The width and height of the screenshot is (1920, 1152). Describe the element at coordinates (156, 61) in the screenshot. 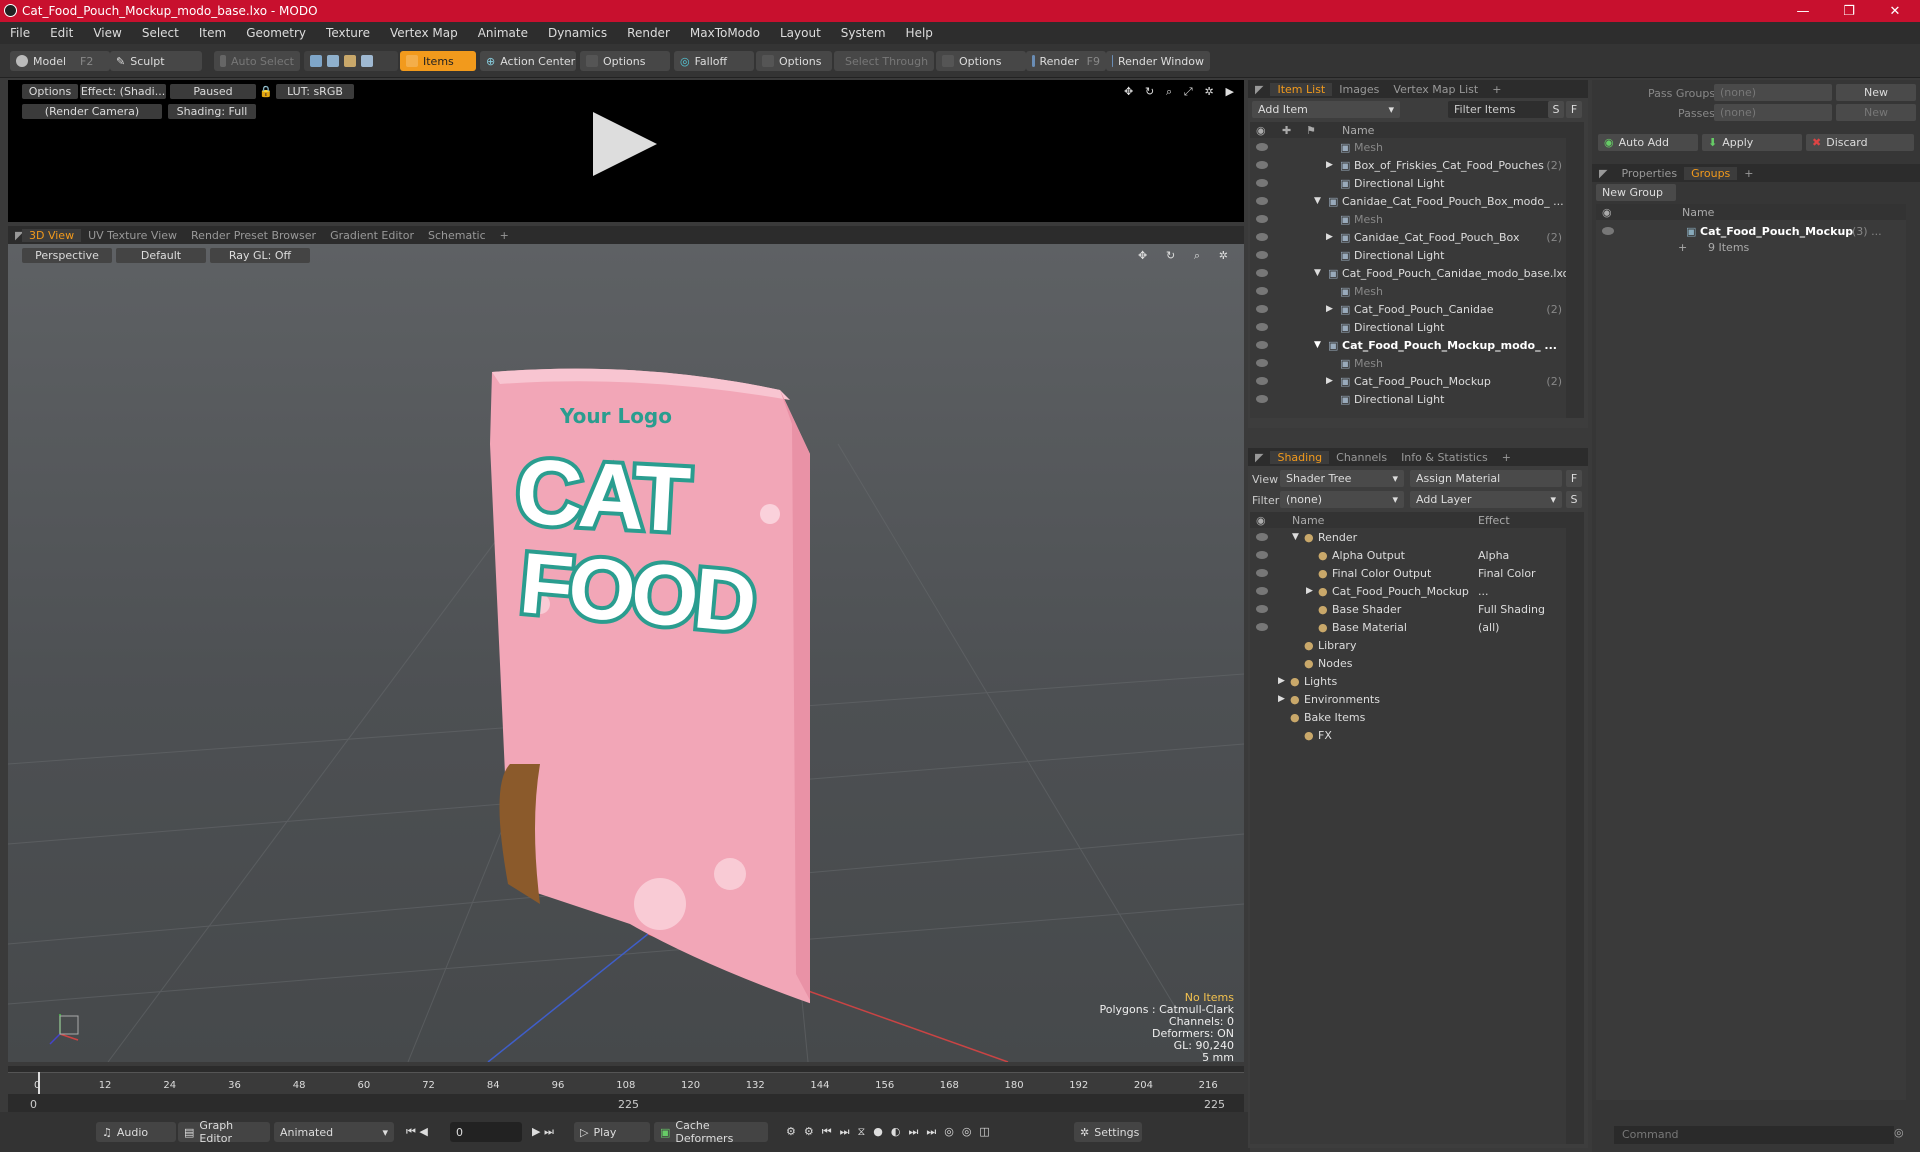

I see `sculpt-mode-button: ✎ Sculpt` at that location.